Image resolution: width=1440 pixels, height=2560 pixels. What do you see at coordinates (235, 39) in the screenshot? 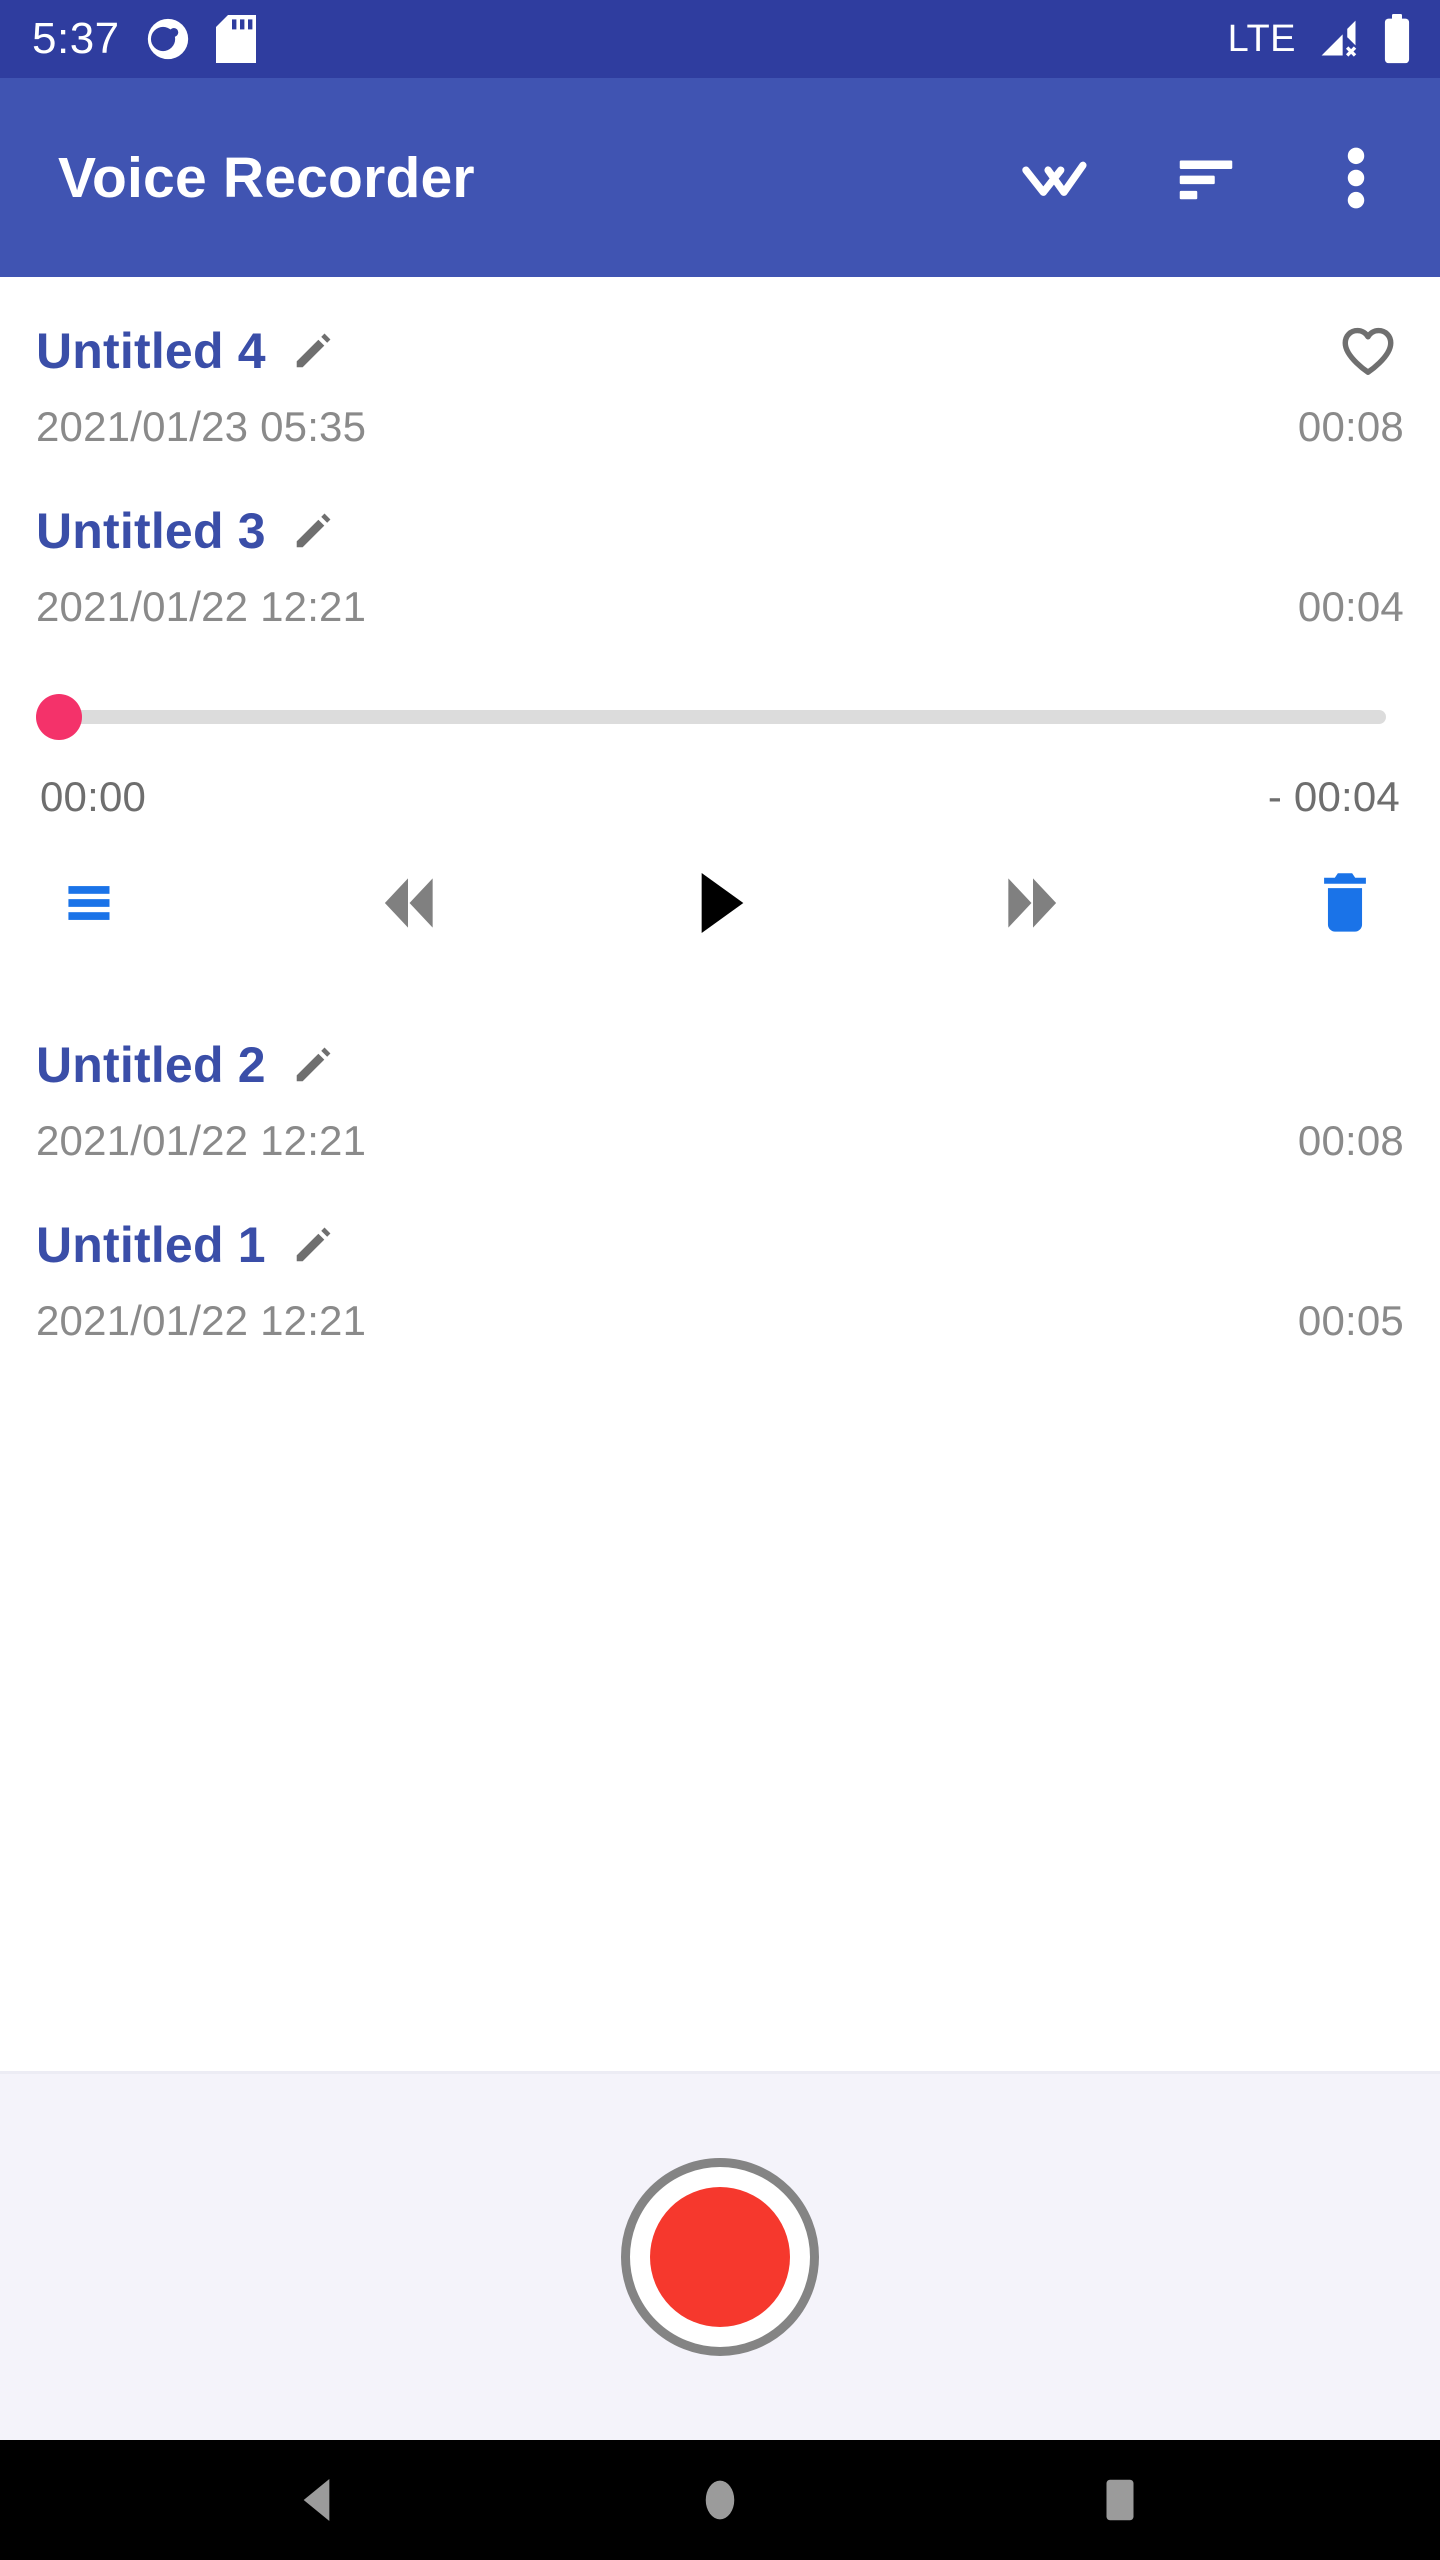
I see `sd-card-icon` at bounding box center [235, 39].